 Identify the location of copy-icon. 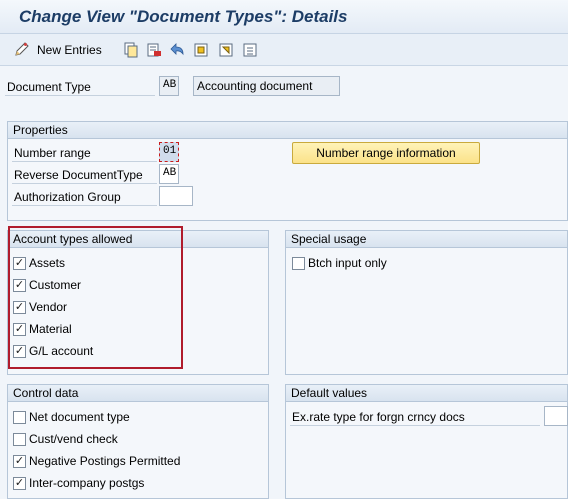
(131, 50).